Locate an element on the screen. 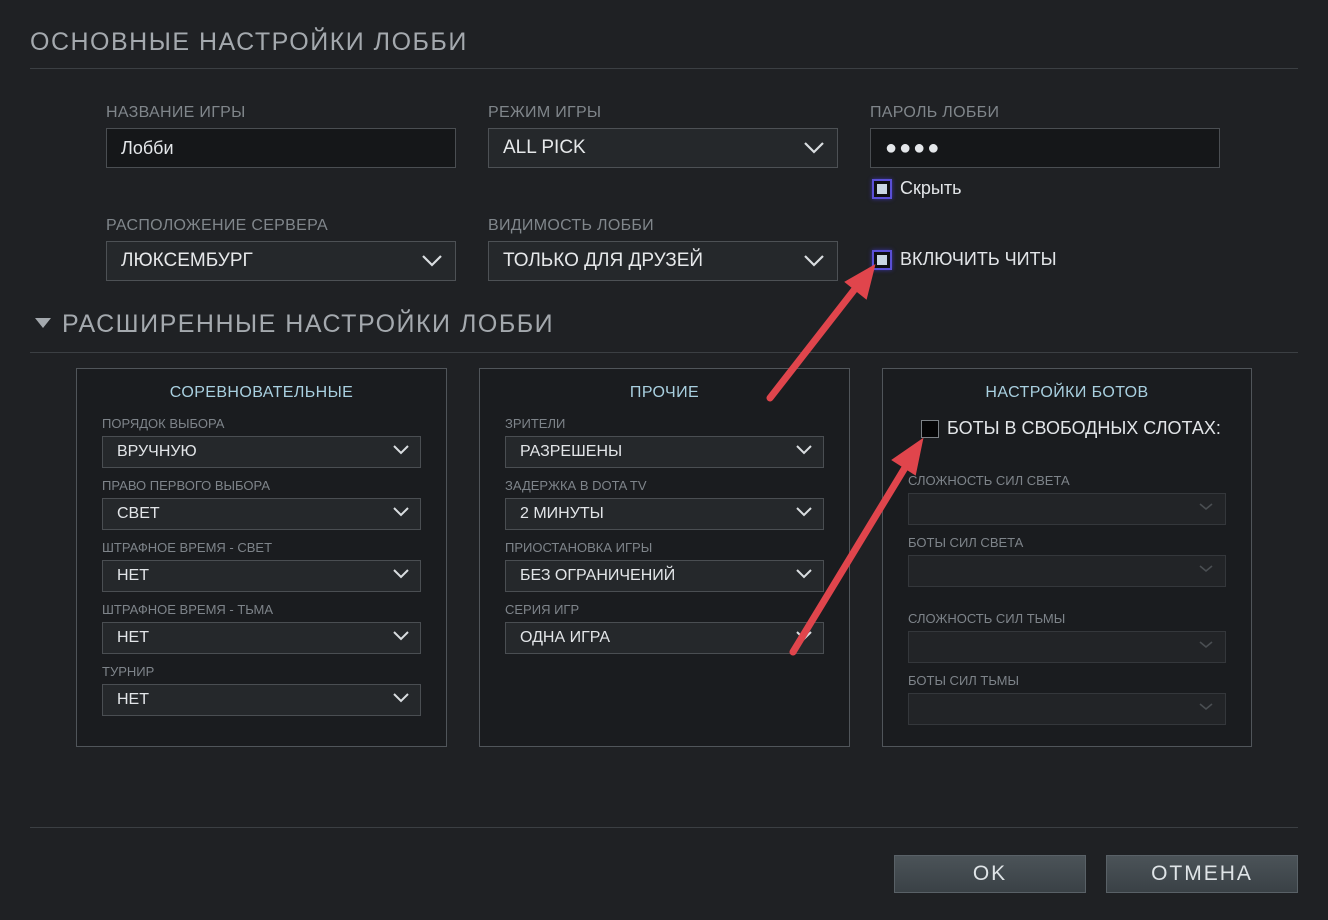 The height and width of the screenshot is (920, 1328). game-mode-value: ALL PICK is located at coordinates (544, 147).